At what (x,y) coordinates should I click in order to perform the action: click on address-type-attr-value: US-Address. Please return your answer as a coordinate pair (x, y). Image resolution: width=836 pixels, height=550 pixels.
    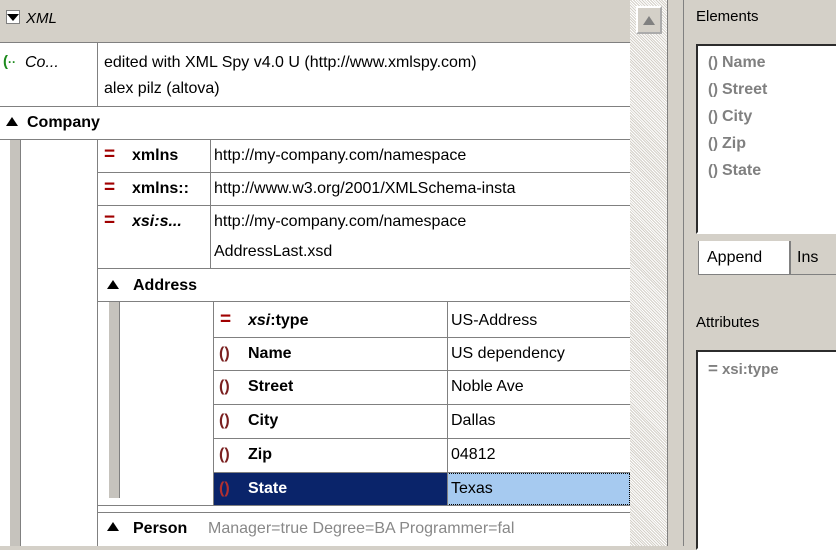
    Looking at the image, I should click on (494, 320).